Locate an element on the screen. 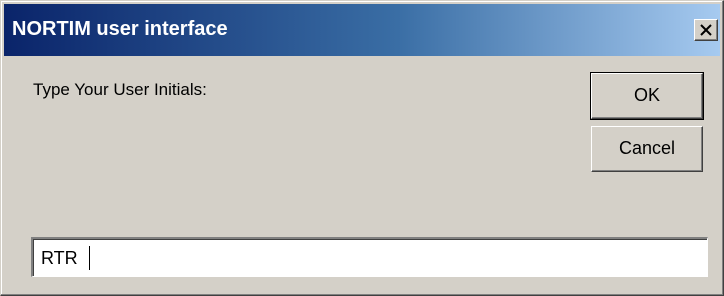 Image resolution: width=724 pixels, height=296 pixels. close-icon is located at coordinates (706, 30).